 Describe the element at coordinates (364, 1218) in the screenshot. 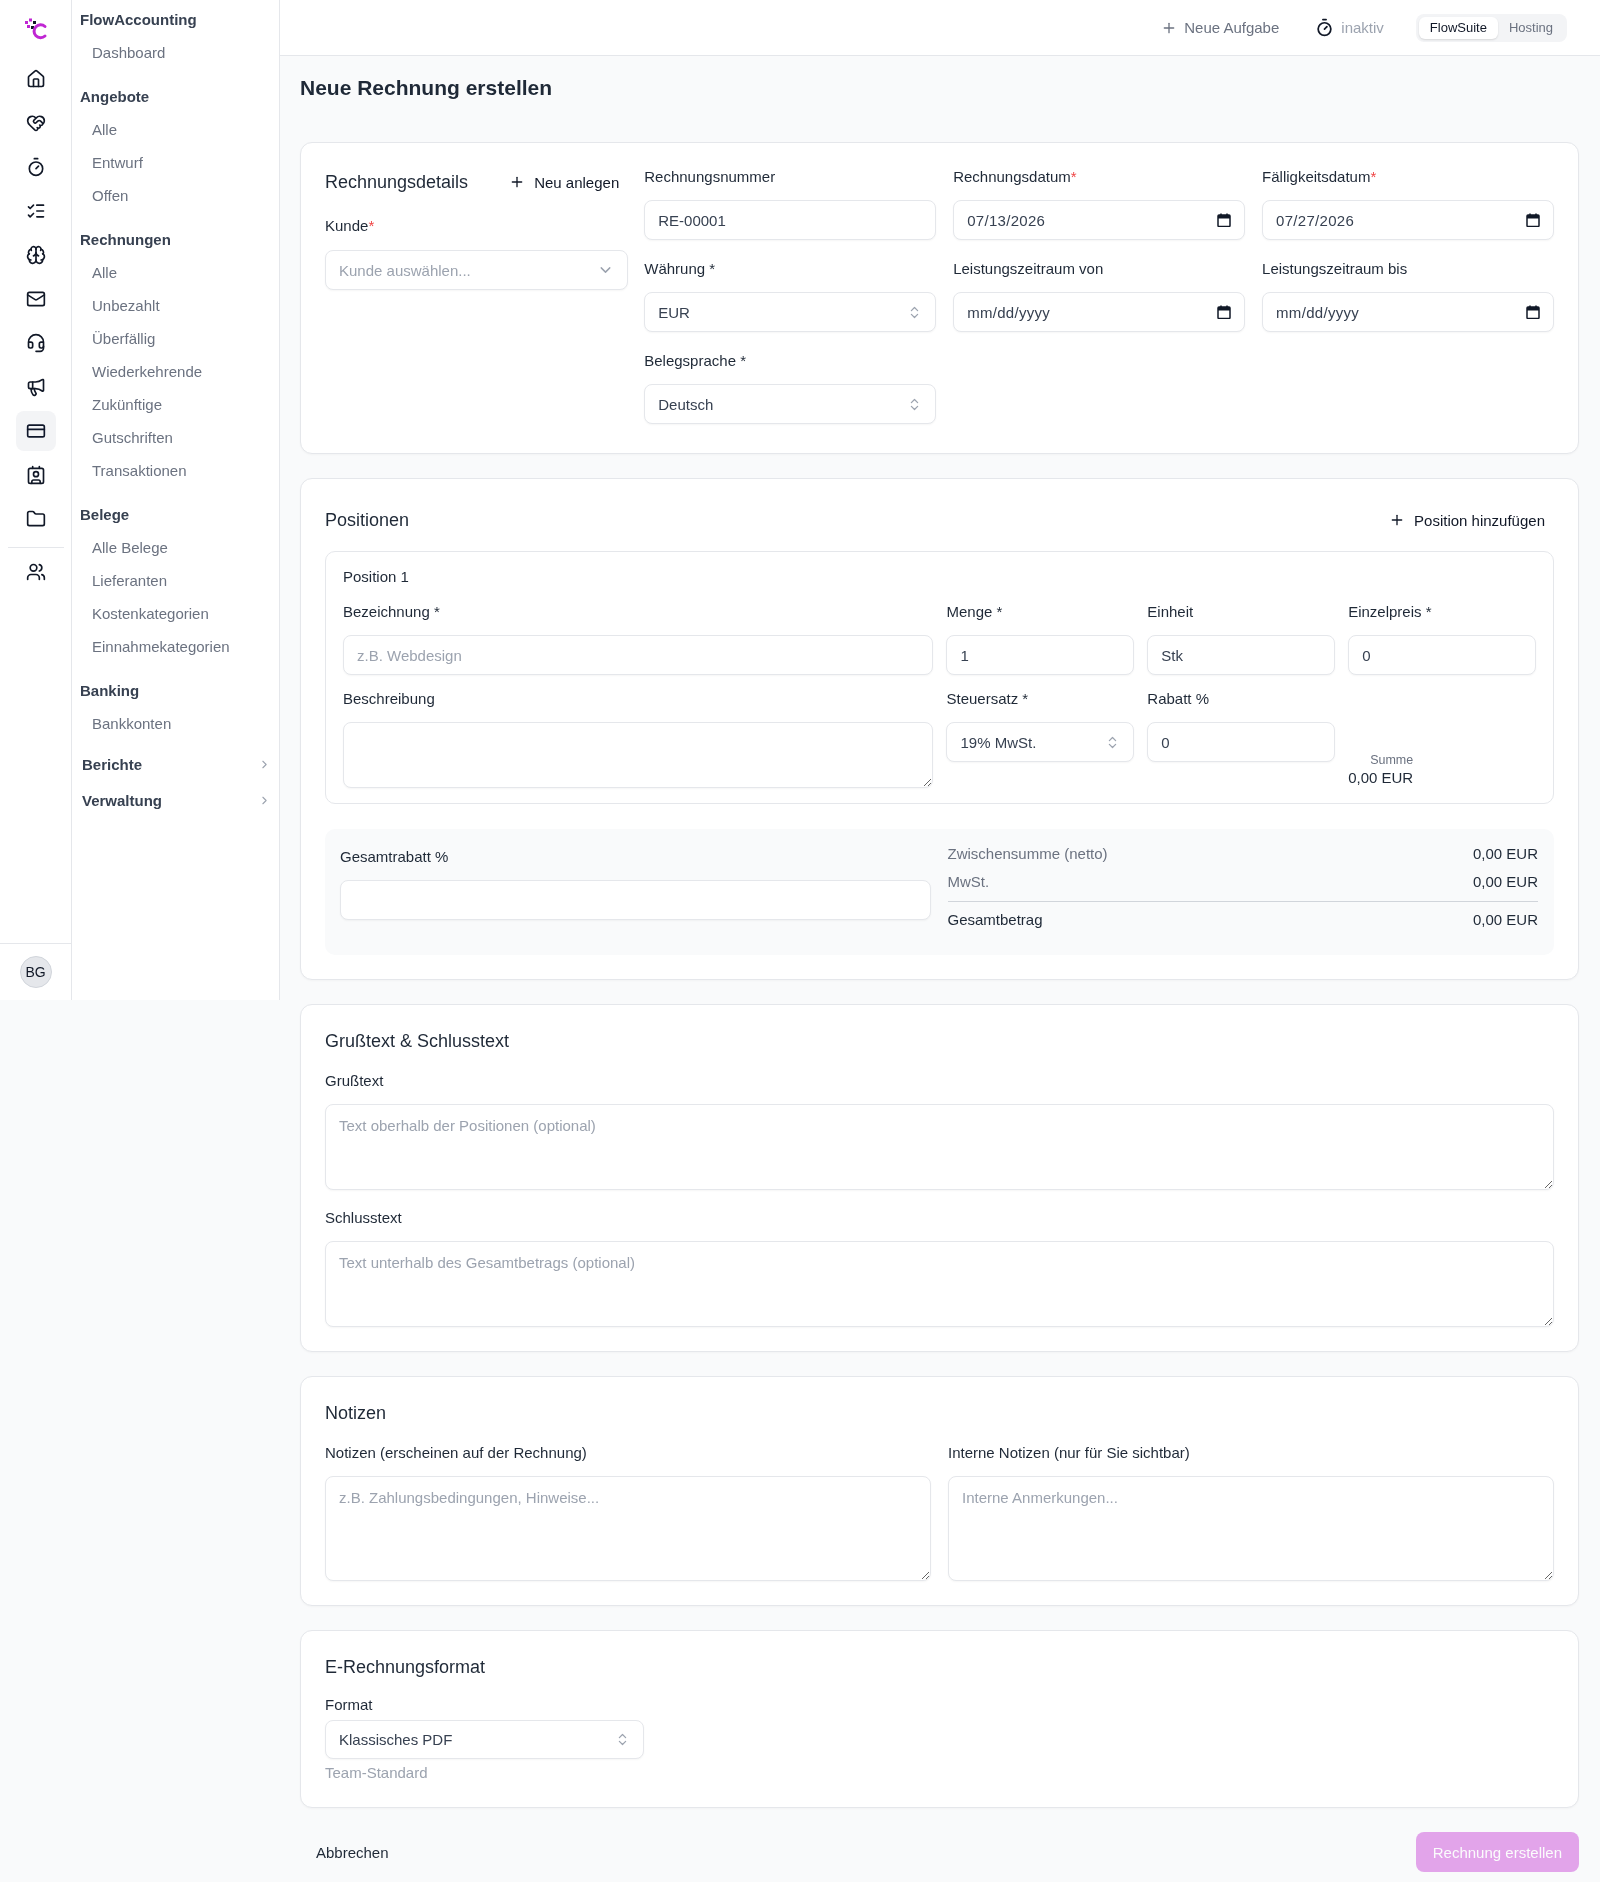

I see `field-label: Schlusstext` at that location.